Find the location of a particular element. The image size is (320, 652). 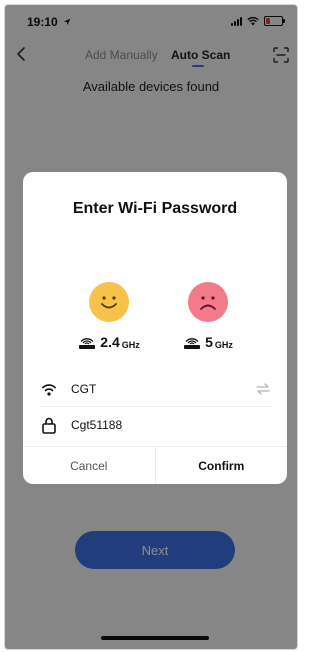

ssid-value: CGT is located at coordinates (84, 389).